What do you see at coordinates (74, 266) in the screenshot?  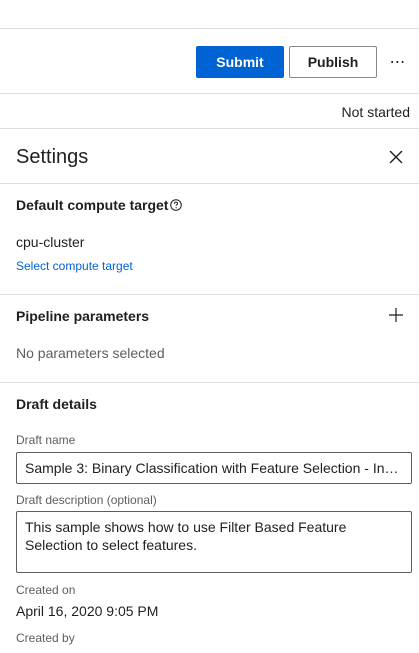 I see `select-compute-target-link: Select compute target` at bounding box center [74, 266].